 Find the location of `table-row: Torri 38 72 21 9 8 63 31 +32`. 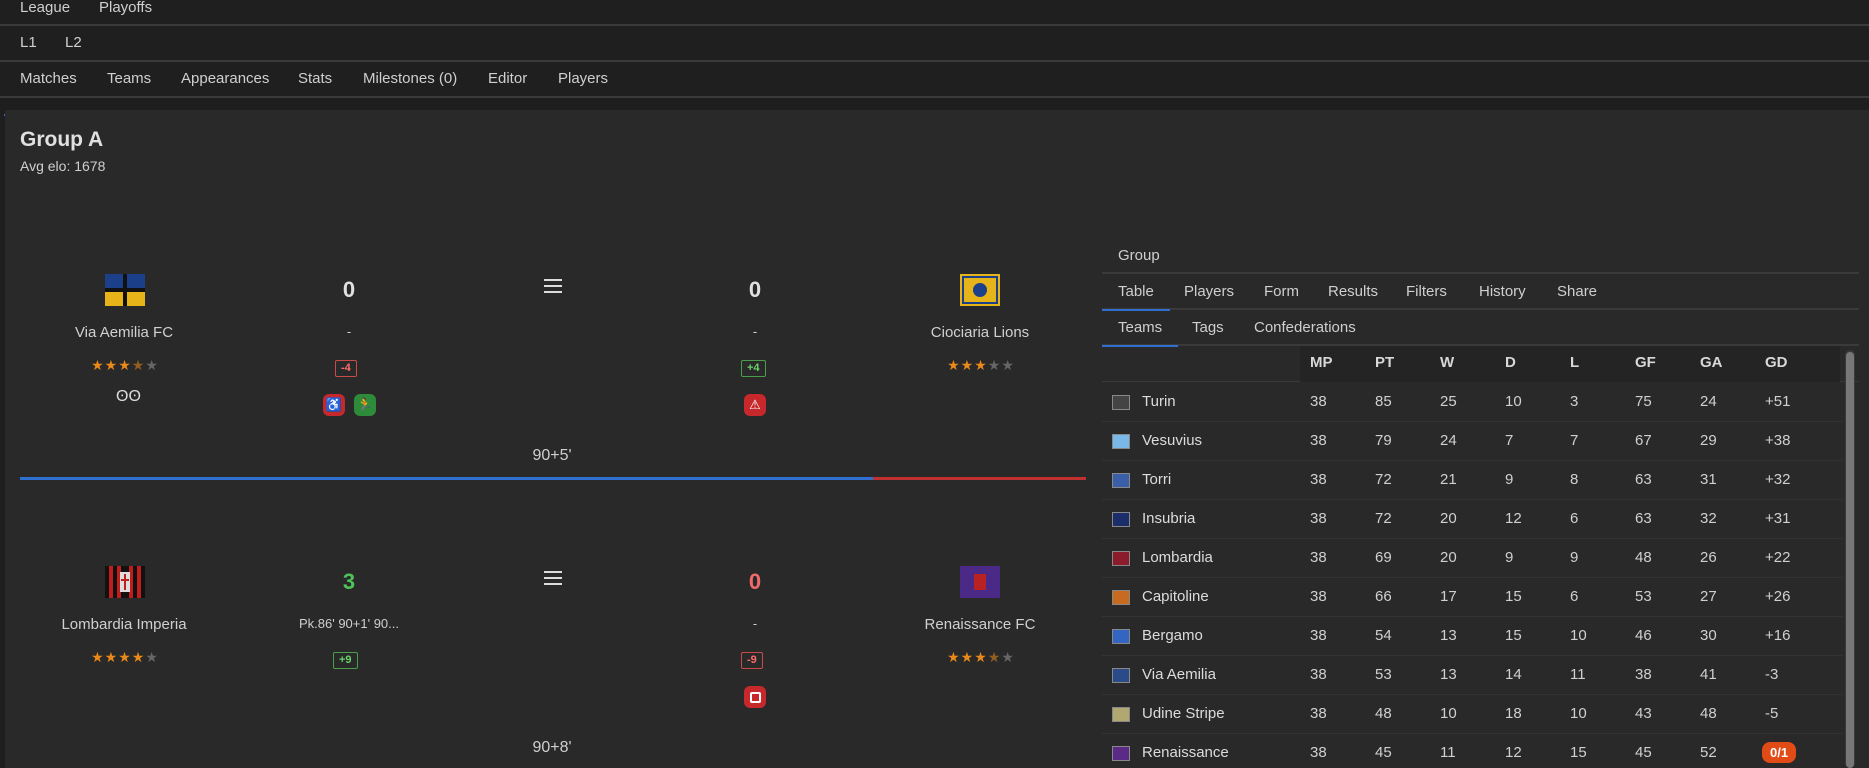

table-row: Torri 38 72 21 9 8 63 31 +32 is located at coordinates (1472, 480).